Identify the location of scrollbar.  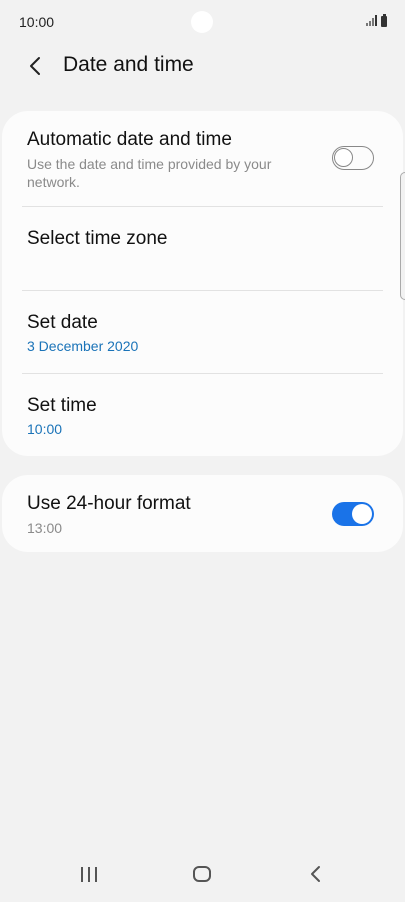
(402, 236).